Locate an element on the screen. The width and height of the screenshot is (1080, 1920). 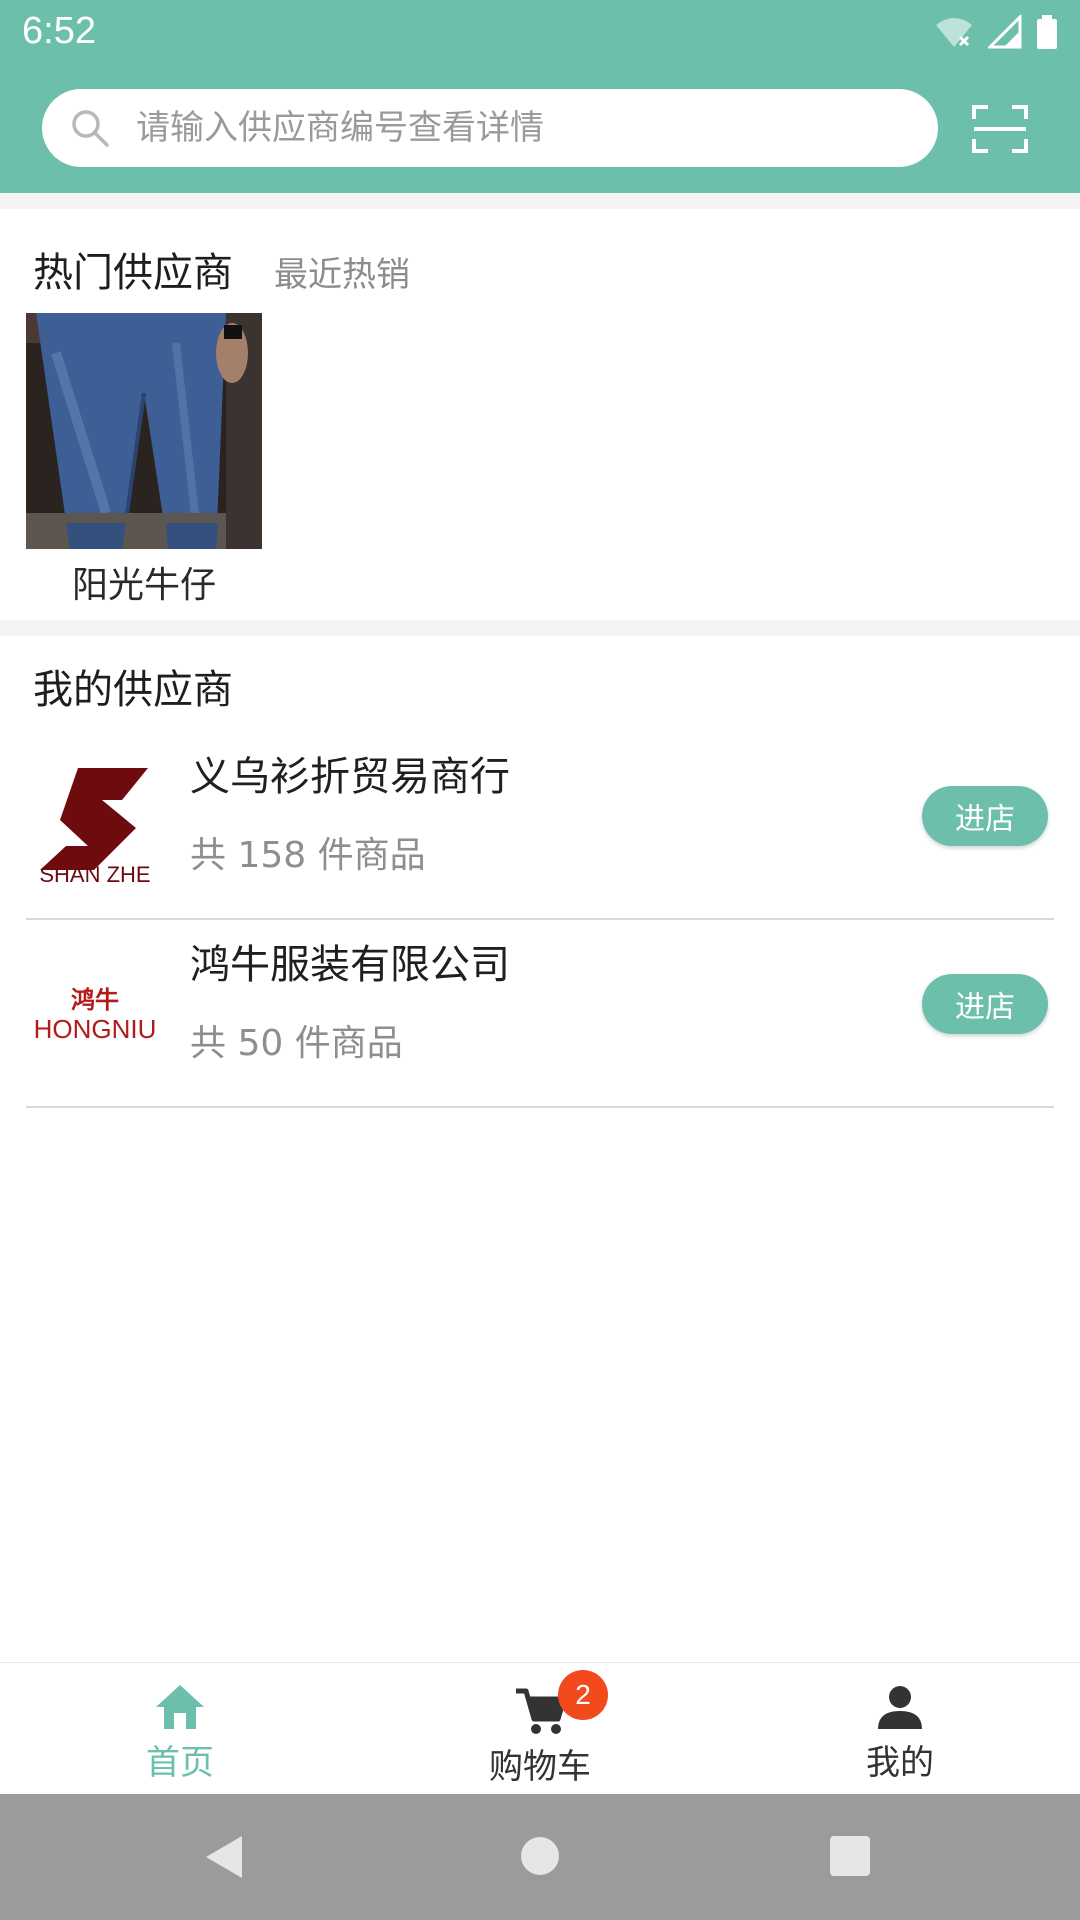
supplier-row: 鸿牛 HONGNIU 鸿牛服装有限公司 共 50 件商品 进店 is located at coordinates (540, 1014).